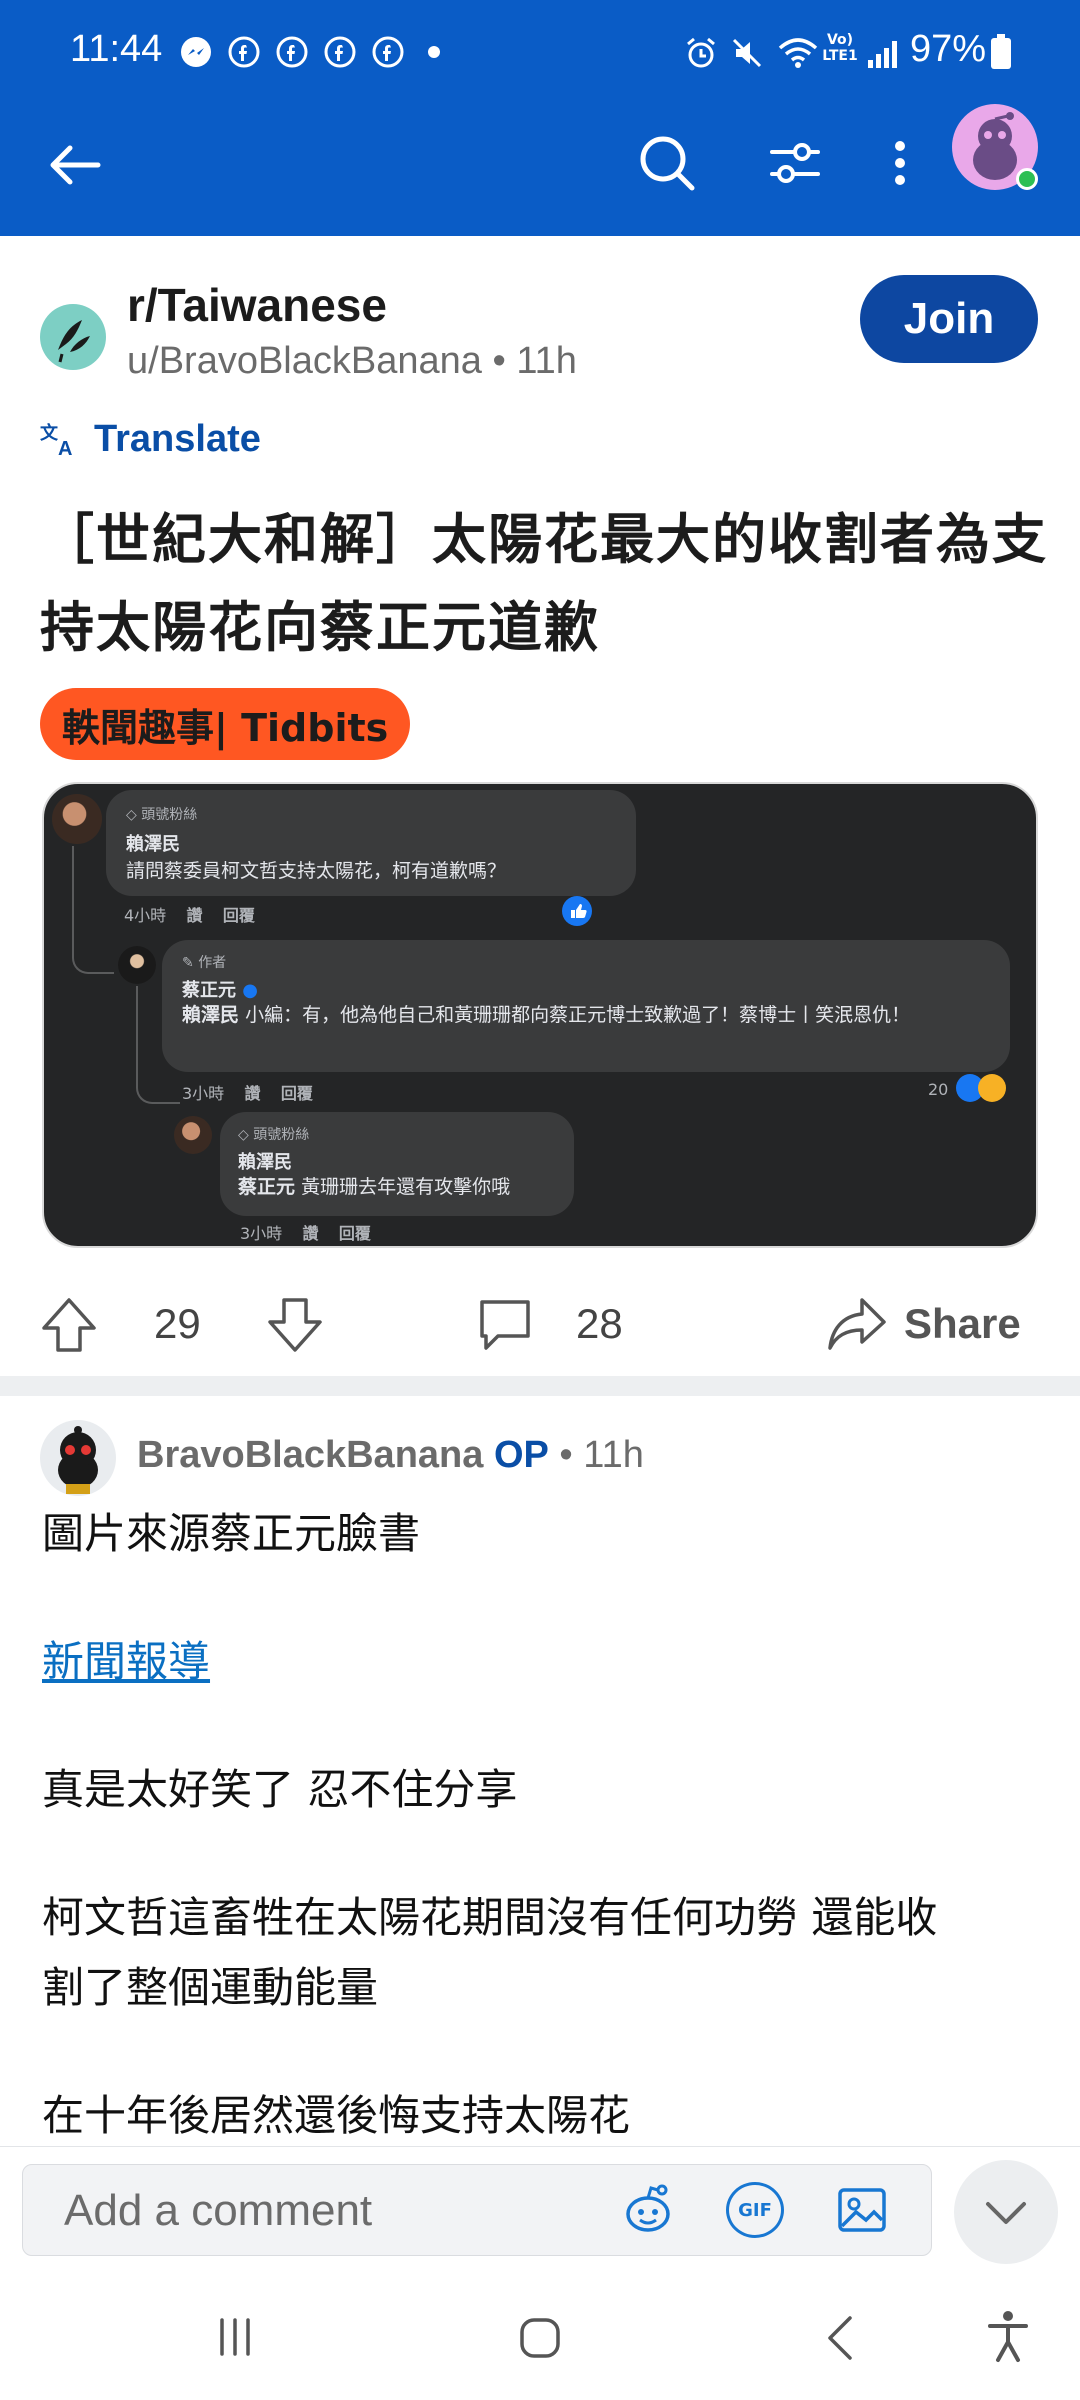  I want to click on post-title: ［世紀大和解］太陽花最大的收割者為支持太陽花向蔡正元道歉, so click(545, 584).